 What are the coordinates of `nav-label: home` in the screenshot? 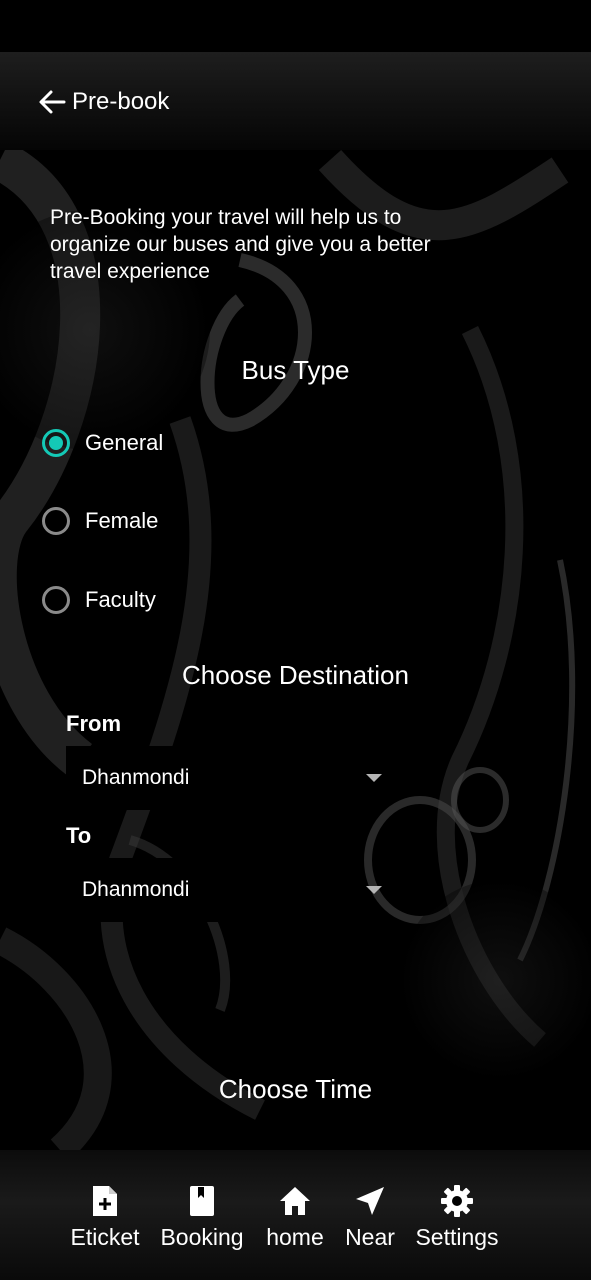 It's located at (295, 1237).